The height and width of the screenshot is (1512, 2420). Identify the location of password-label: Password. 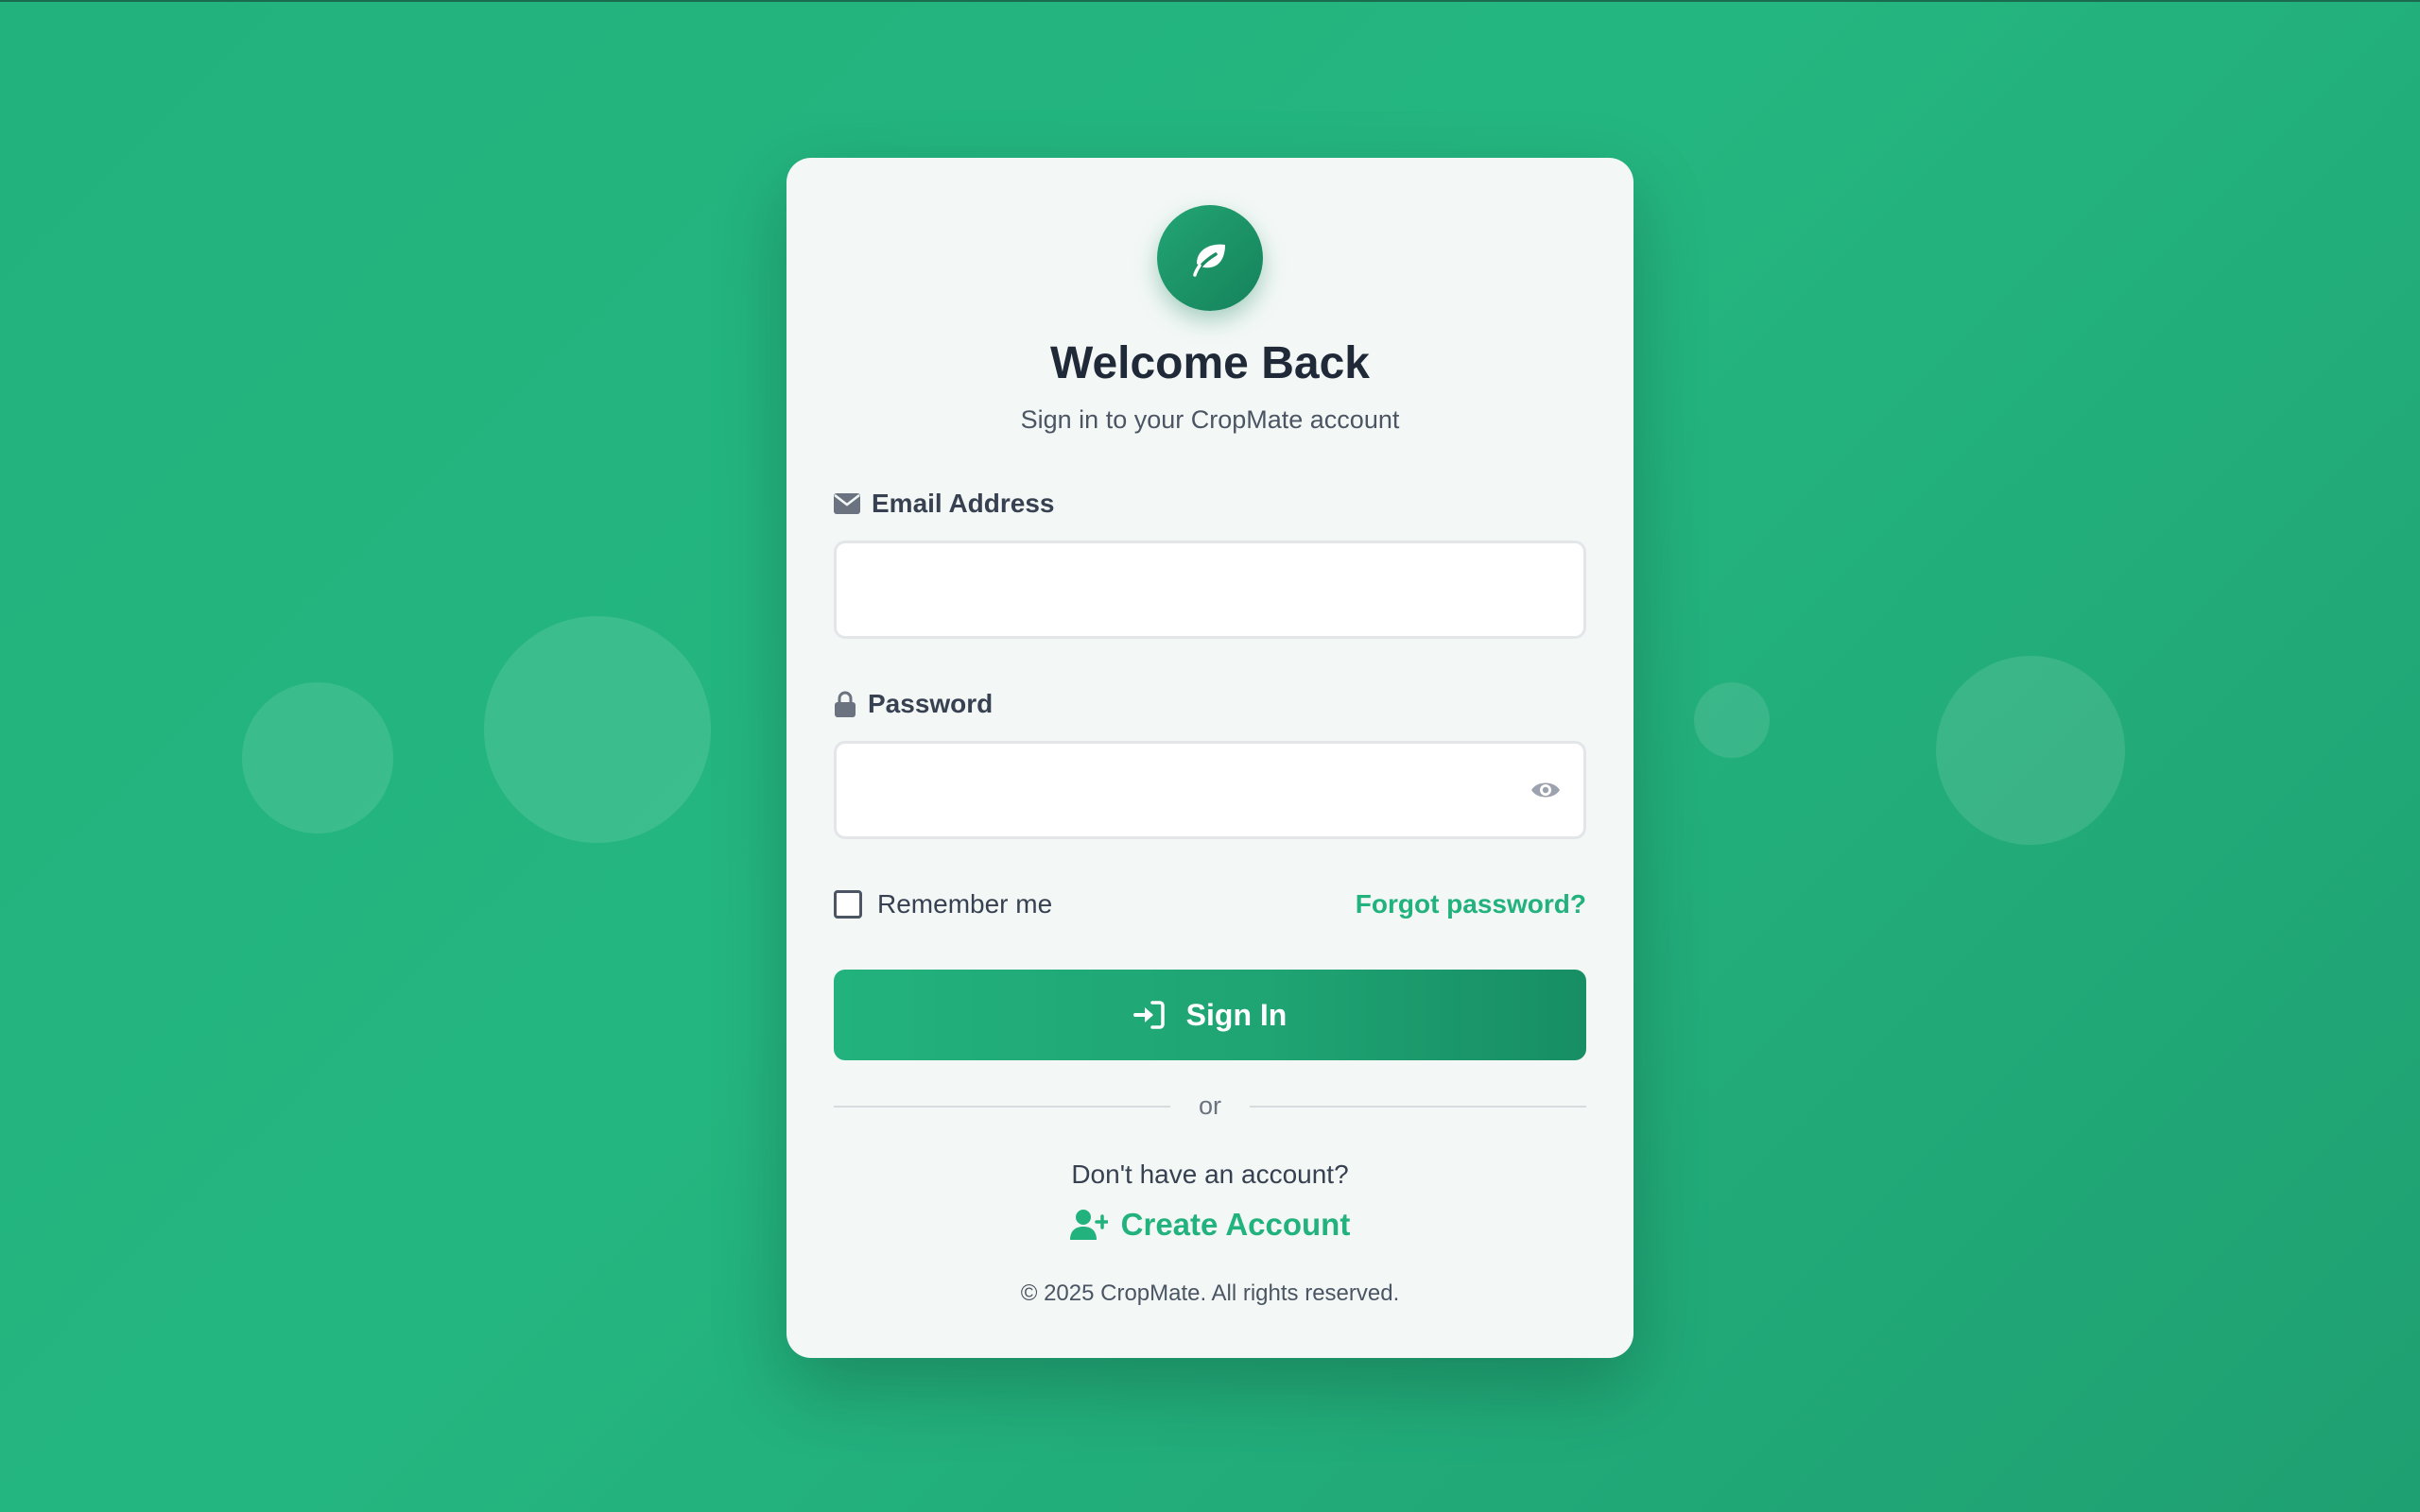
(913, 704).